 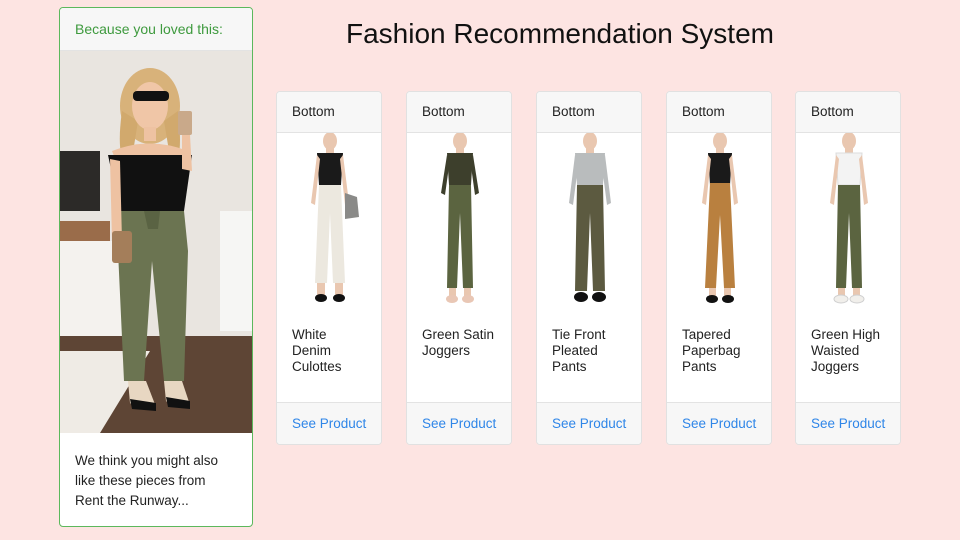 What do you see at coordinates (317, 350) in the screenshot?
I see `product-name: White Denim Culottes` at bounding box center [317, 350].